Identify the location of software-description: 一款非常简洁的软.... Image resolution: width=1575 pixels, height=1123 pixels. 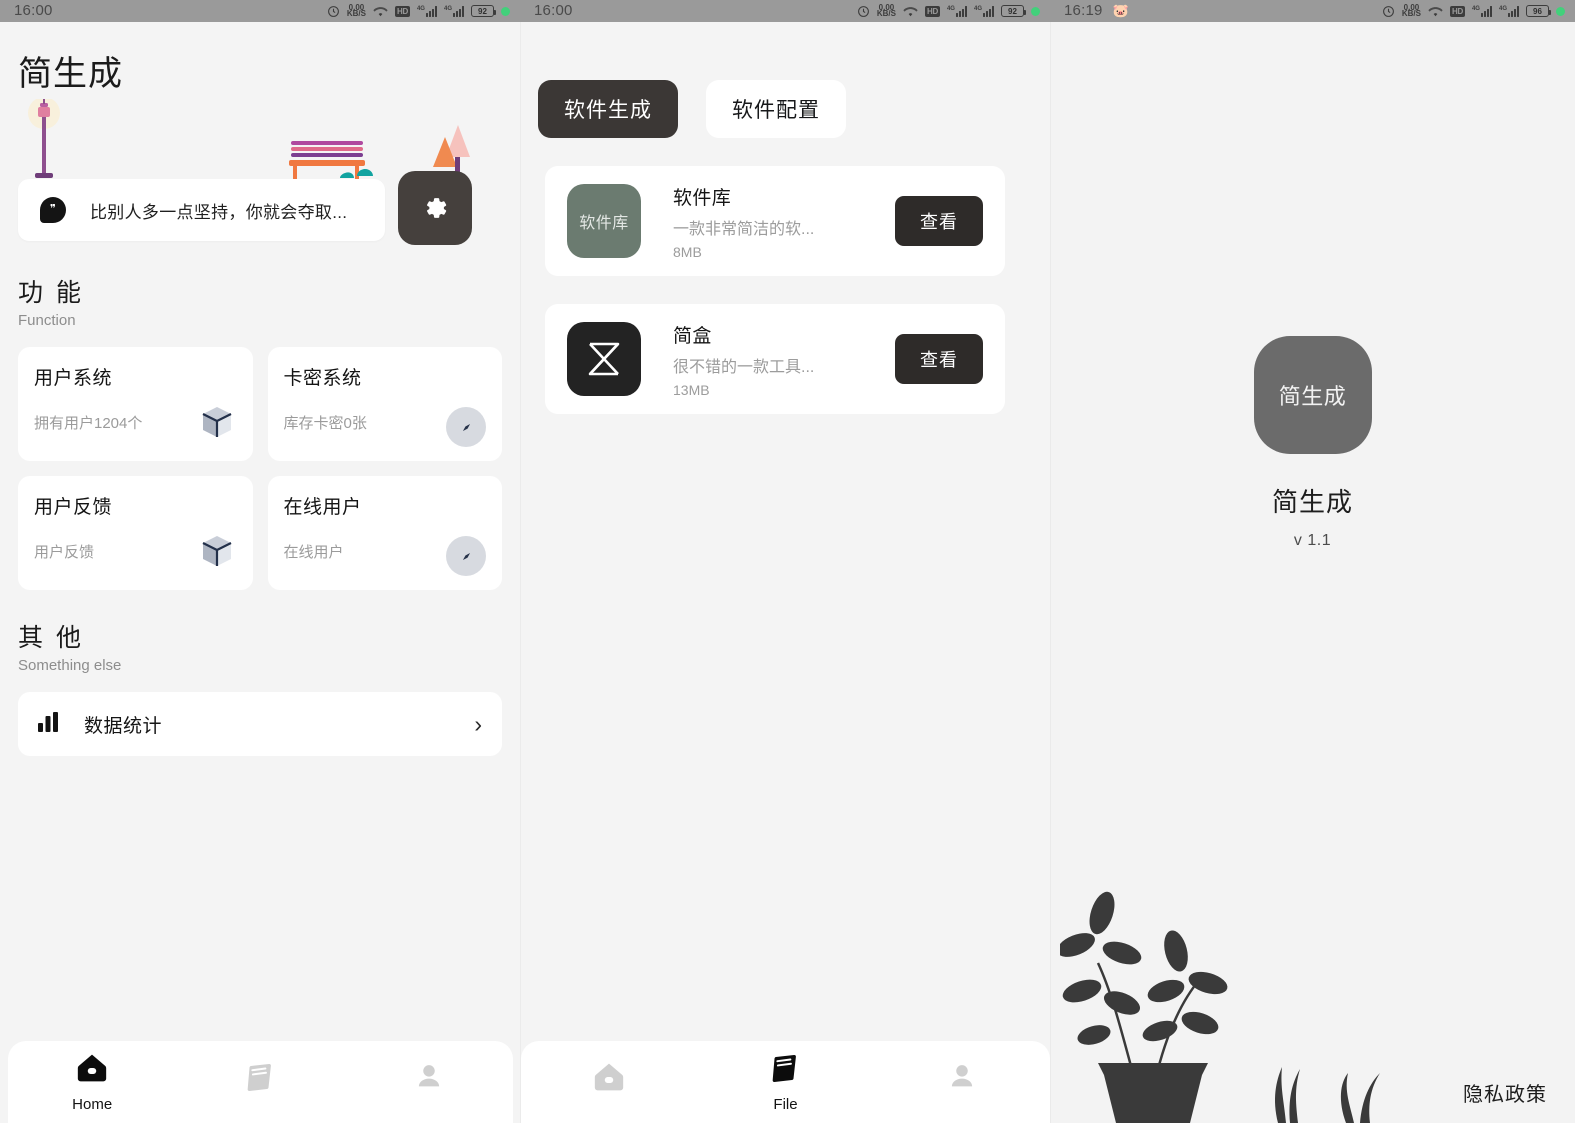
(744, 229).